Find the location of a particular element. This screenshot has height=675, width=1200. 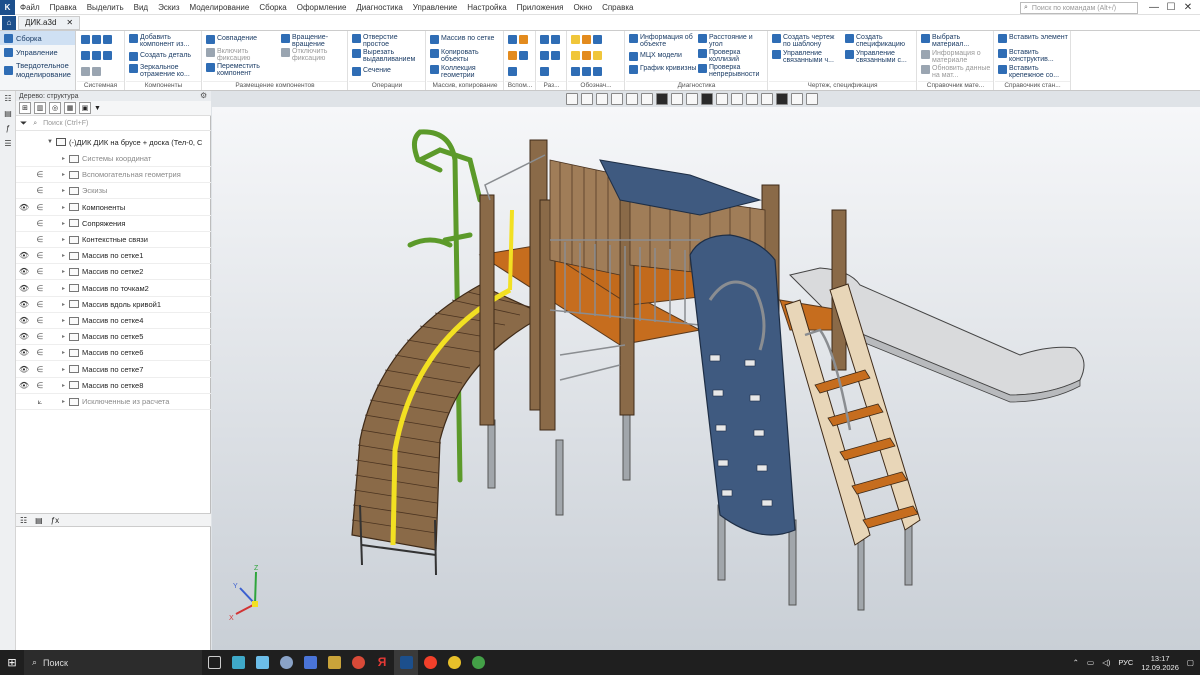

visibility-icon is located at coordinates (722, 99).